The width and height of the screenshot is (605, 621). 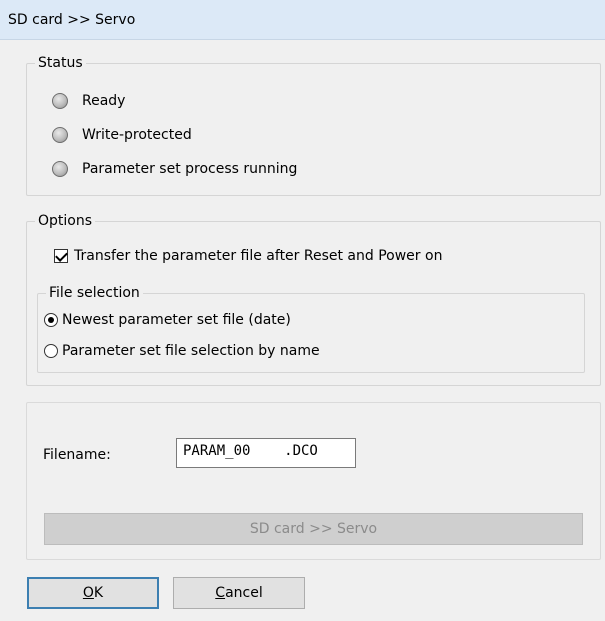 What do you see at coordinates (61, 256) in the screenshot?
I see `transfer-checkbox` at bounding box center [61, 256].